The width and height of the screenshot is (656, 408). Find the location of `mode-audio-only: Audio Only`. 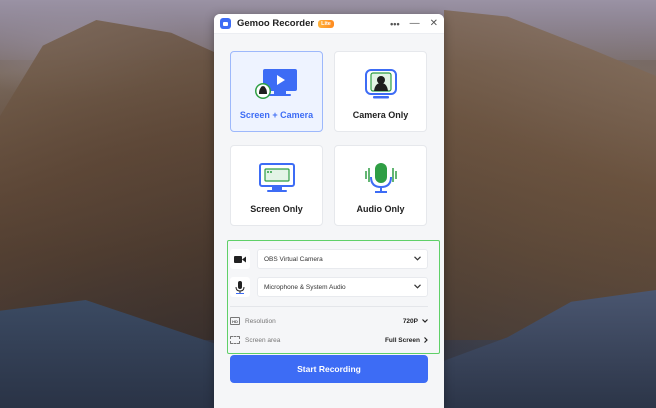

mode-audio-only: Audio Only is located at coordinates (380, 185).